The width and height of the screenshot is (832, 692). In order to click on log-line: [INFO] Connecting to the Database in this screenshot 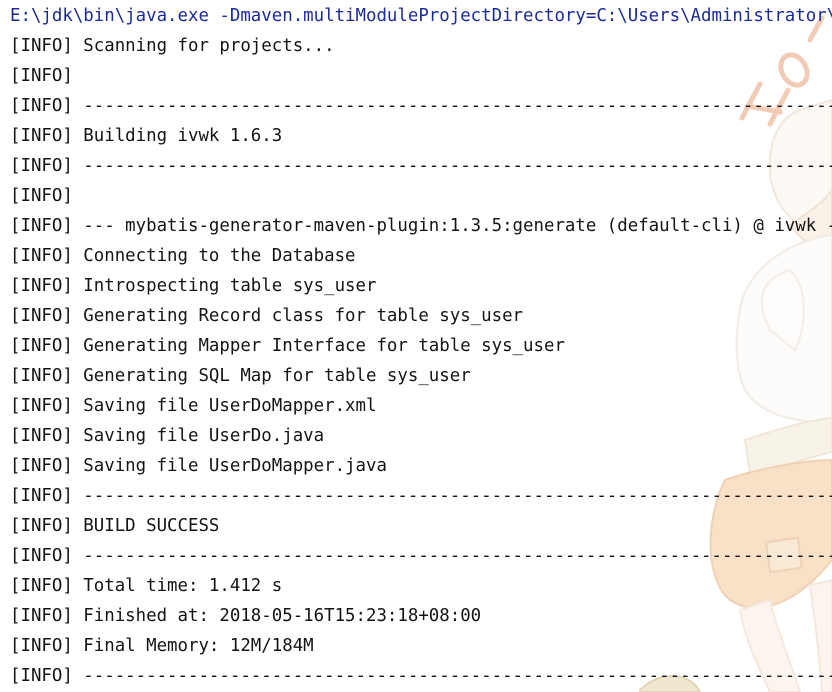, I will do `click(183, 256)`.